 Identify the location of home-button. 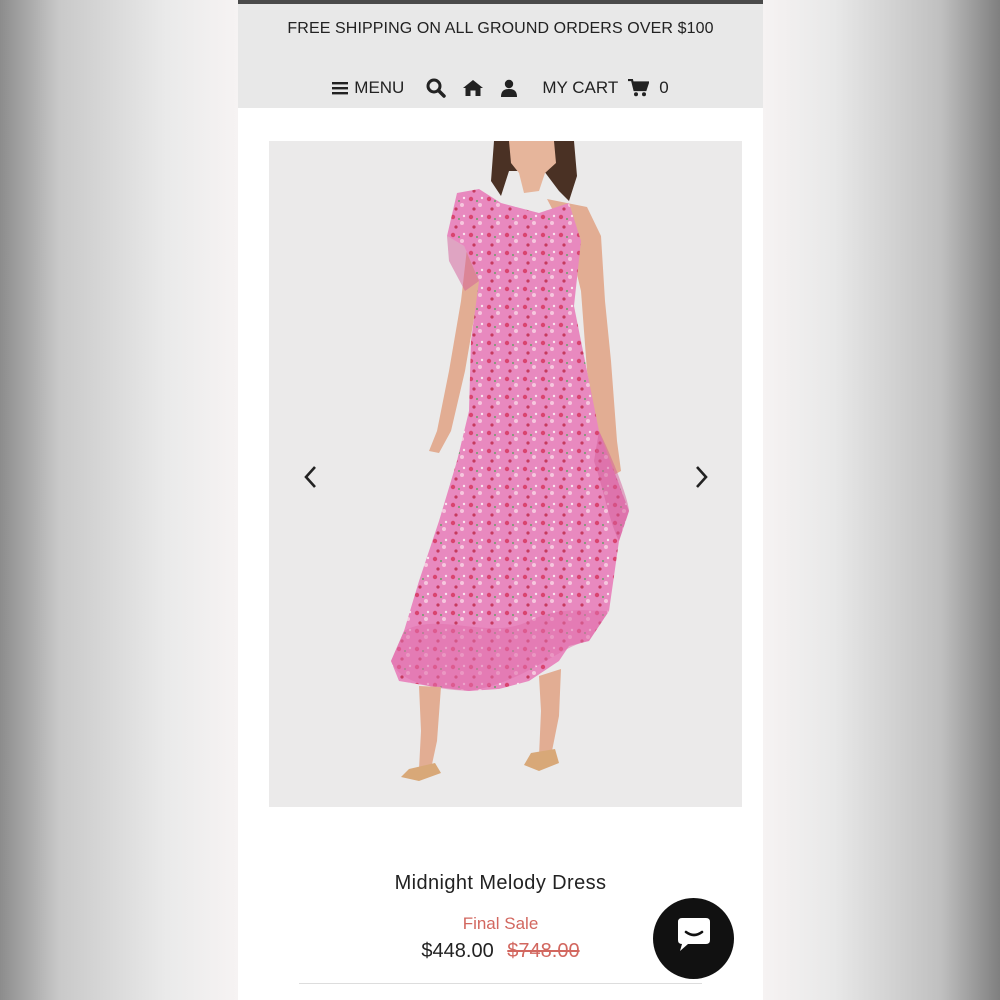
(473, 88).